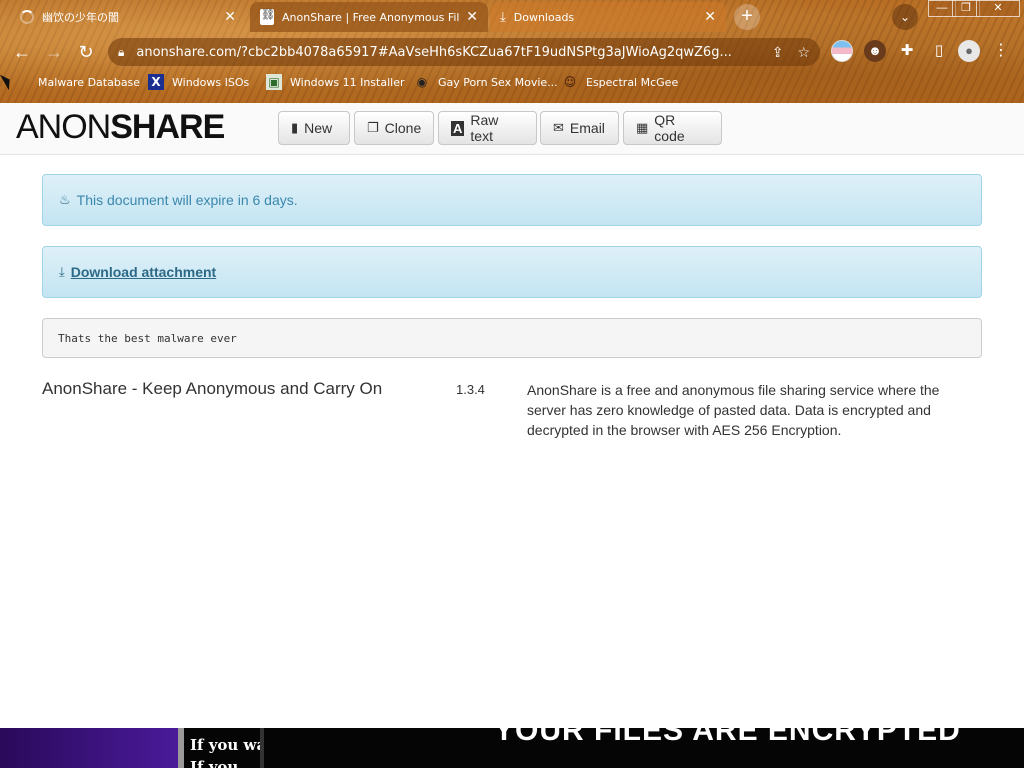  What do you see at coordinates (969, 51) in the screenshot?
I see `profile-icon: ●` at bounding box center [969, 51].